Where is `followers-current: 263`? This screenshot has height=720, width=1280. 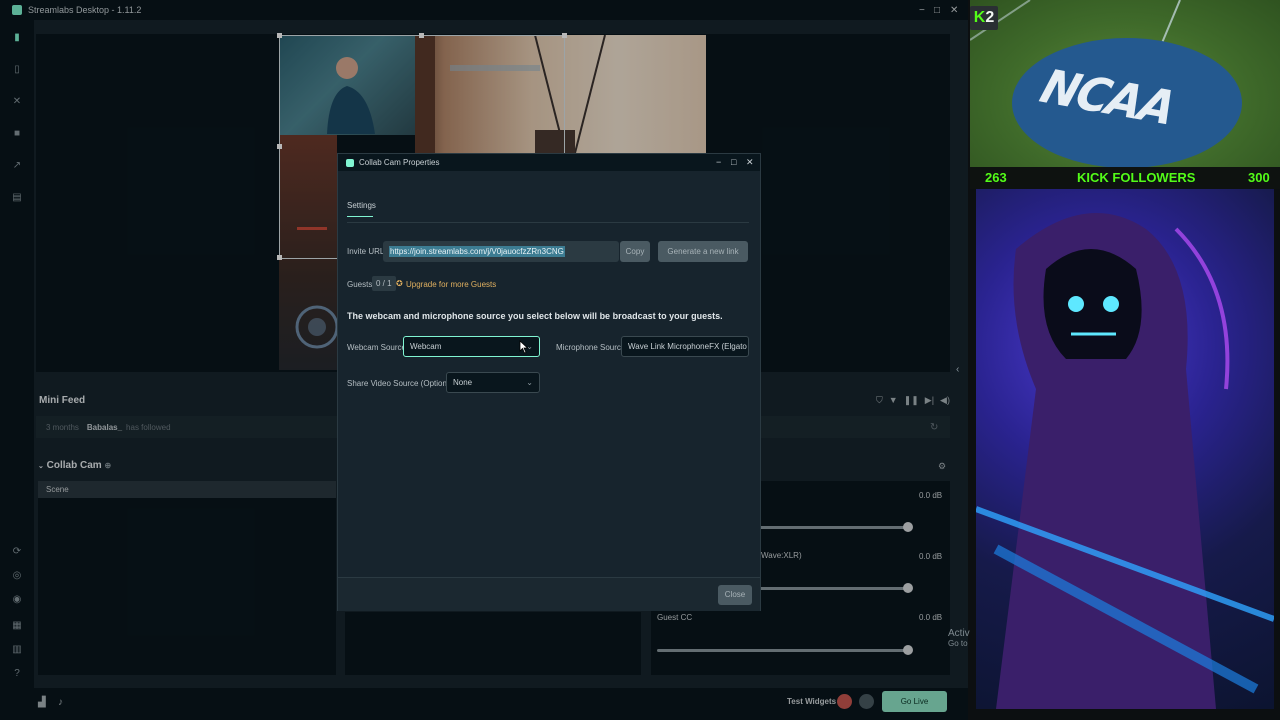 followers-current: 263 is located at coordinates (996, 177).